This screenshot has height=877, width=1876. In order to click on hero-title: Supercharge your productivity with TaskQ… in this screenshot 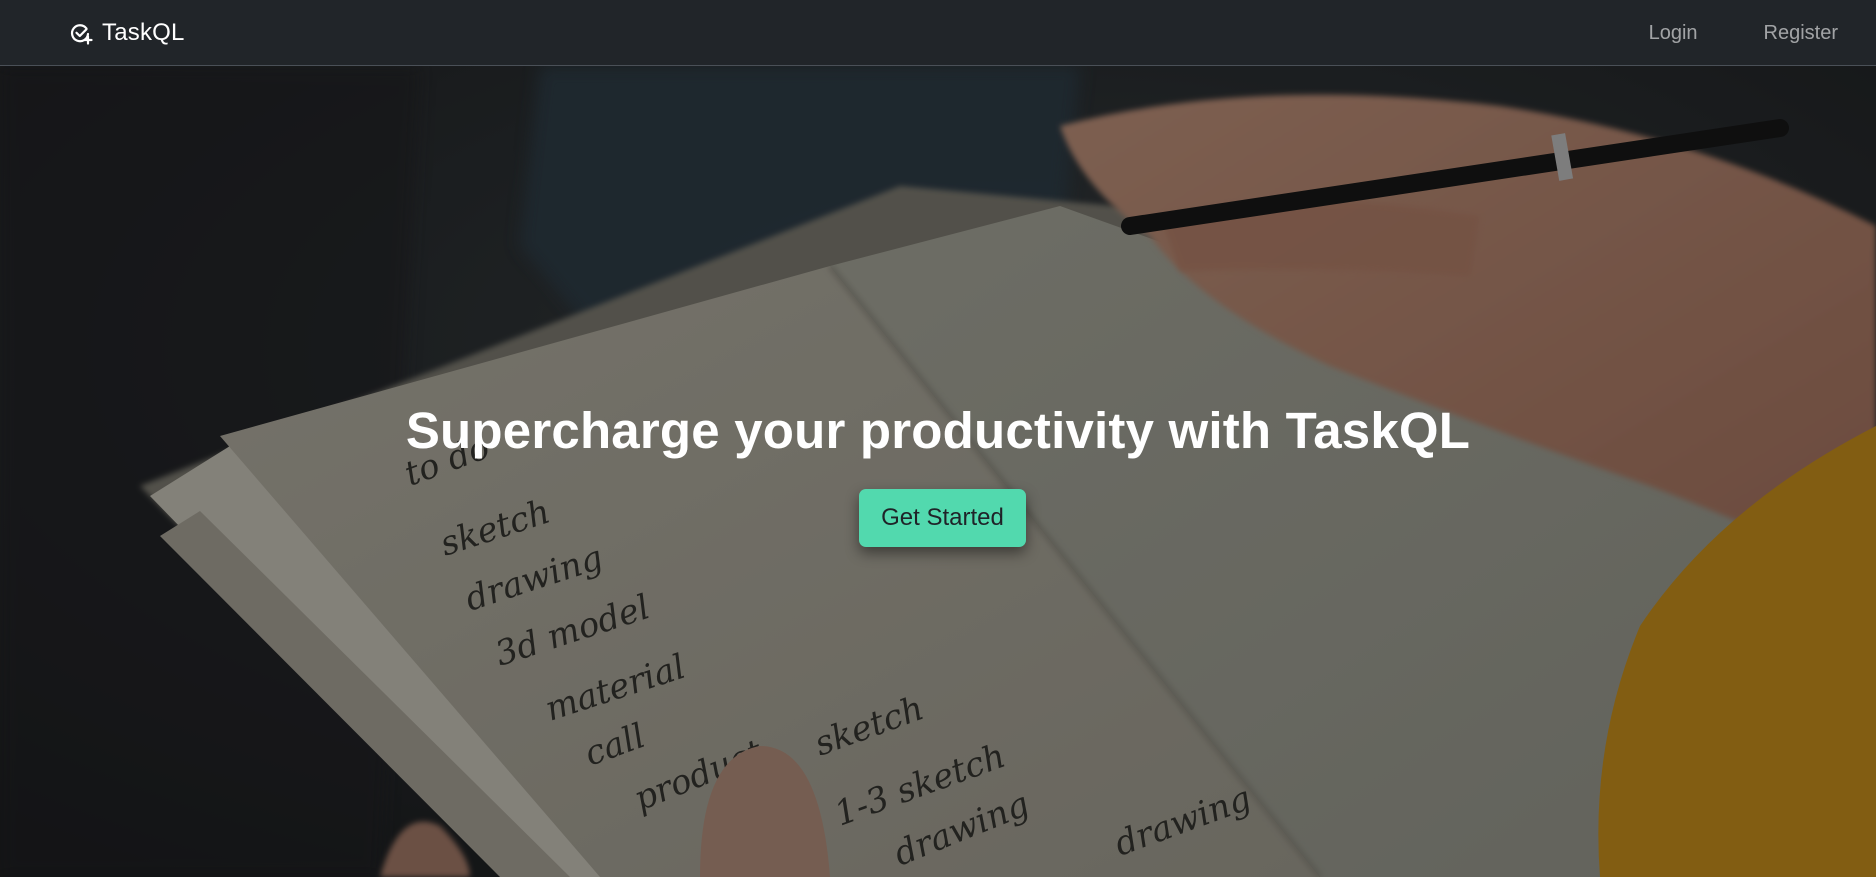, I will do `click(938, 430)`.